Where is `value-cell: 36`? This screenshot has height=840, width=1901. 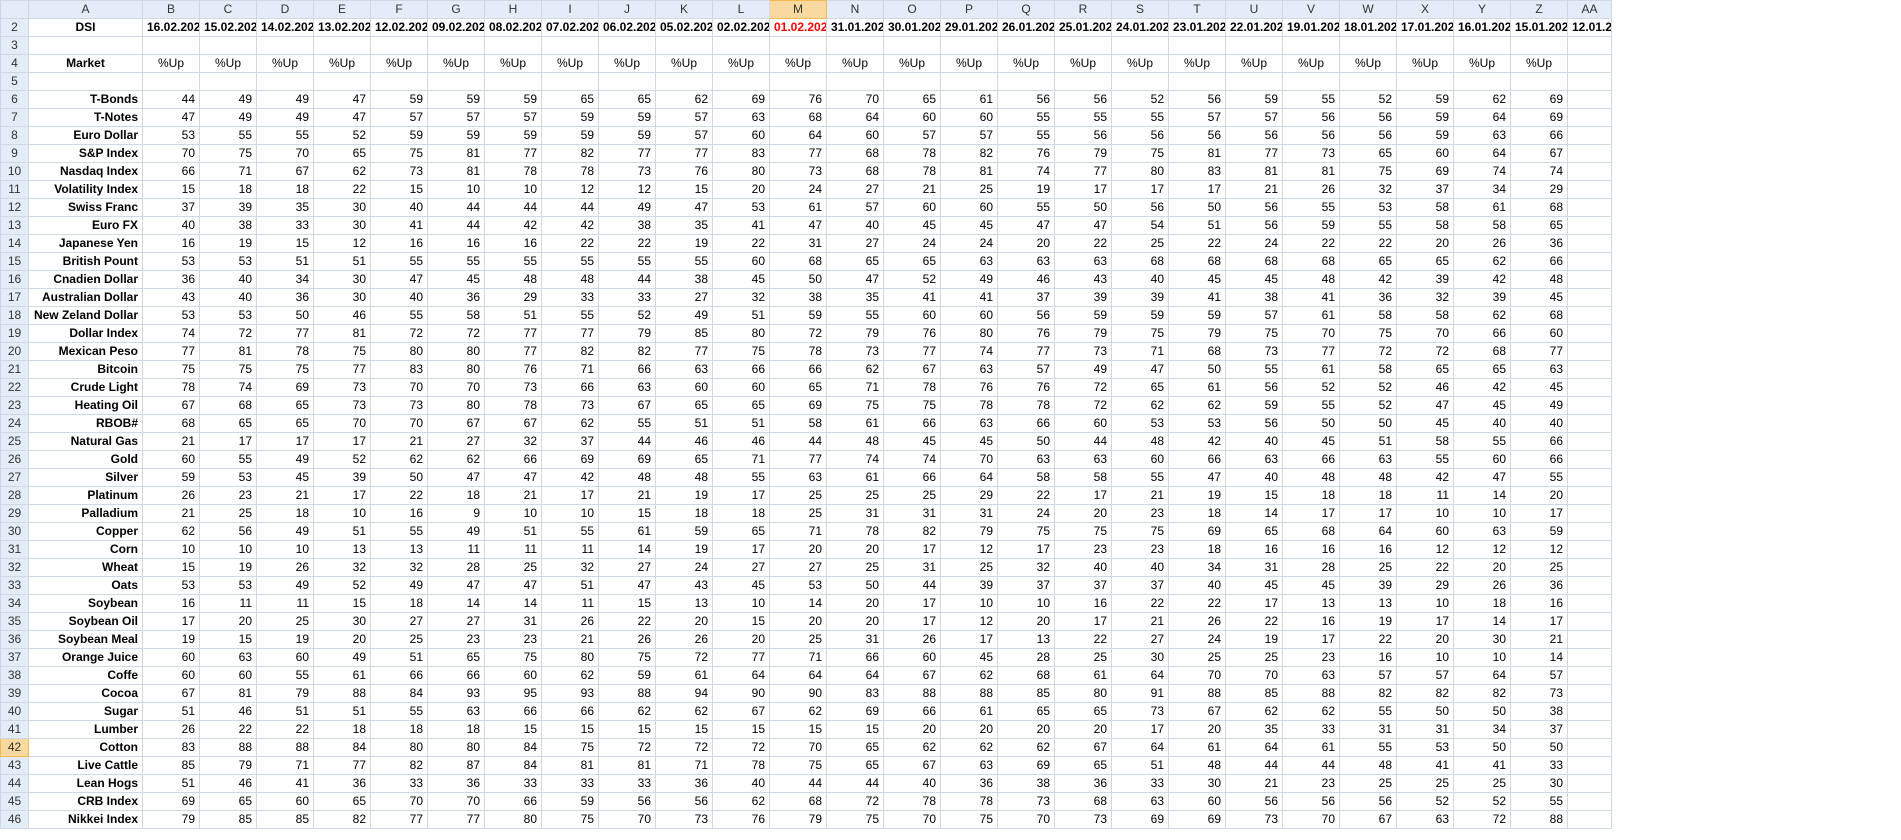
value-cell: 36 is located at coordinates (1539, 243).